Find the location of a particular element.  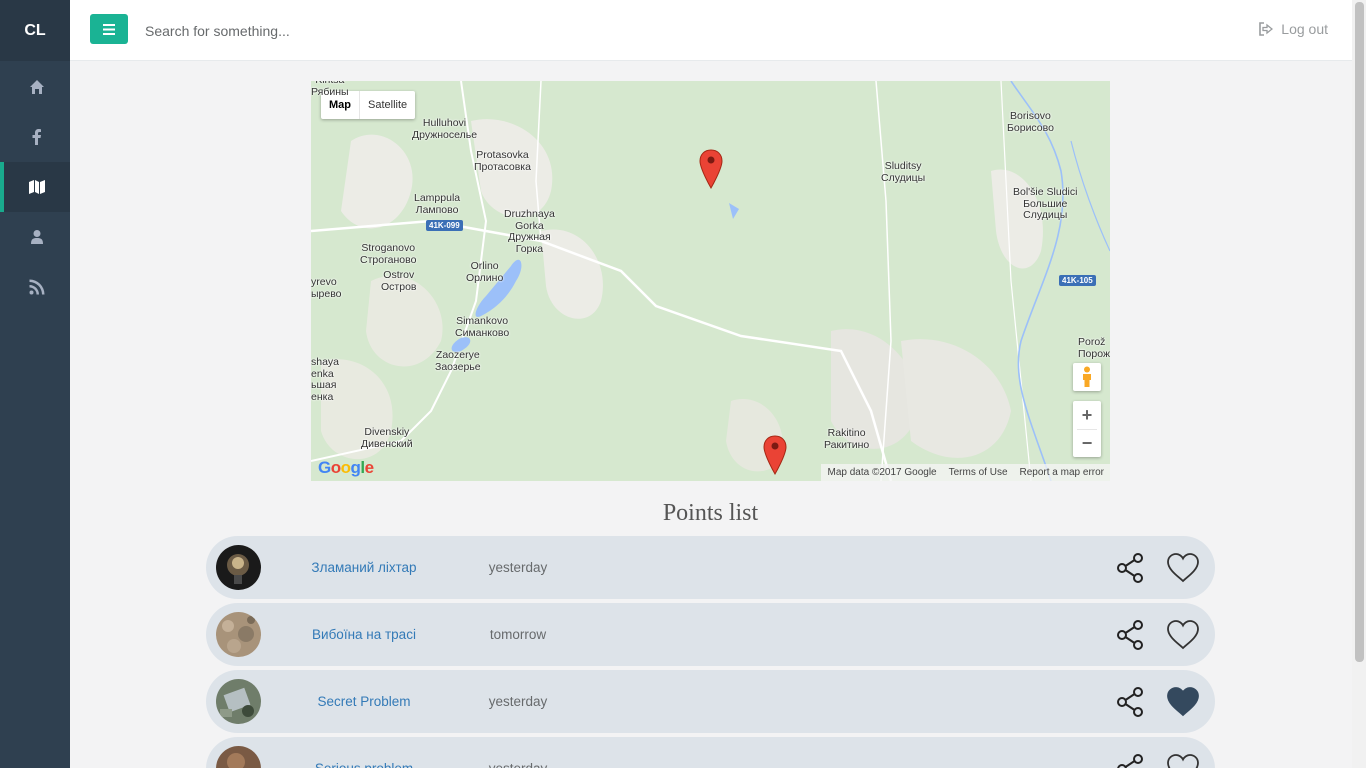

map-place-label: Porož Порож is located at coordinates (1094, 348).